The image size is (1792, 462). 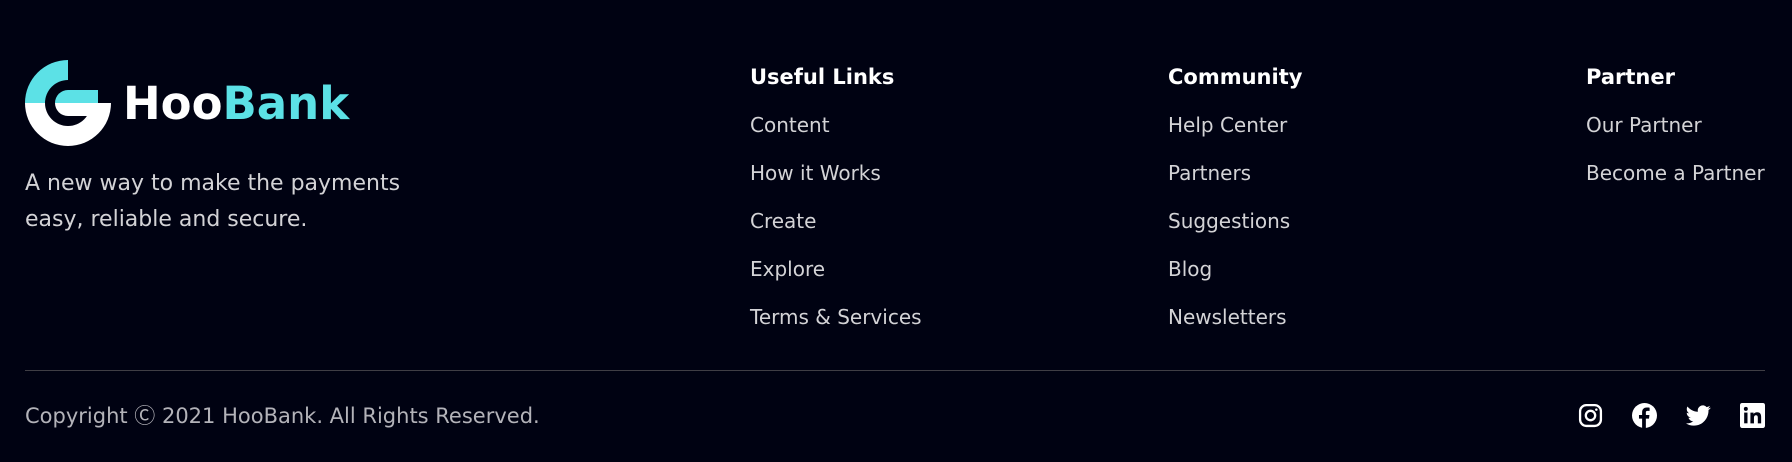 I want to click on footer-link-help-center: Help Center, so click(x=1235, y=134).